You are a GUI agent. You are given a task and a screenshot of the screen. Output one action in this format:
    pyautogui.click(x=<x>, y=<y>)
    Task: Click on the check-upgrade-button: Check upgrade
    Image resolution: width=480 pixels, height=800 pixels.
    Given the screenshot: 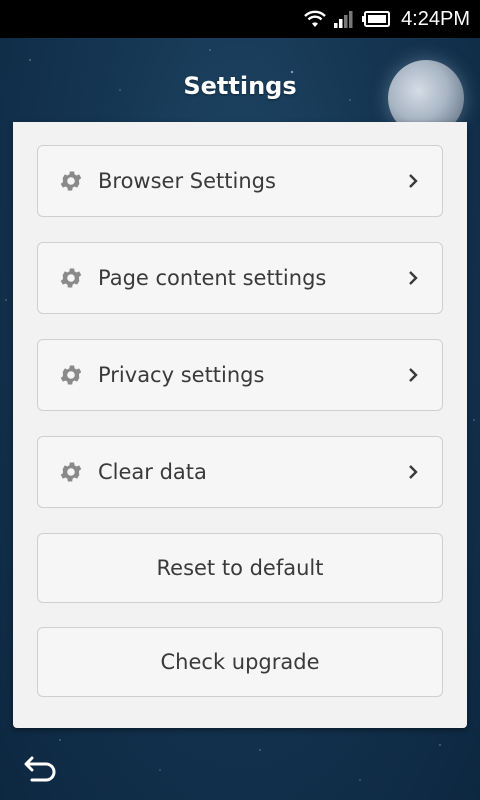 What is the action you would take?
    pyautogui.click(x=240, y=662)
    